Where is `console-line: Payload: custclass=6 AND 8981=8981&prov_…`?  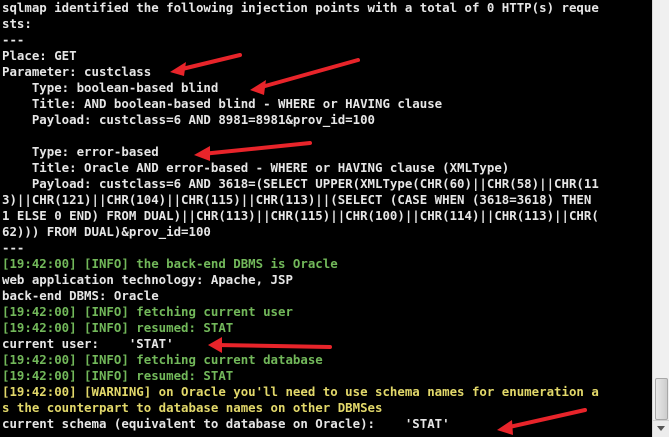 console-line: Payload: custclass=6 AND 8981=8981&prov_… is located at coordinates (188, 119).